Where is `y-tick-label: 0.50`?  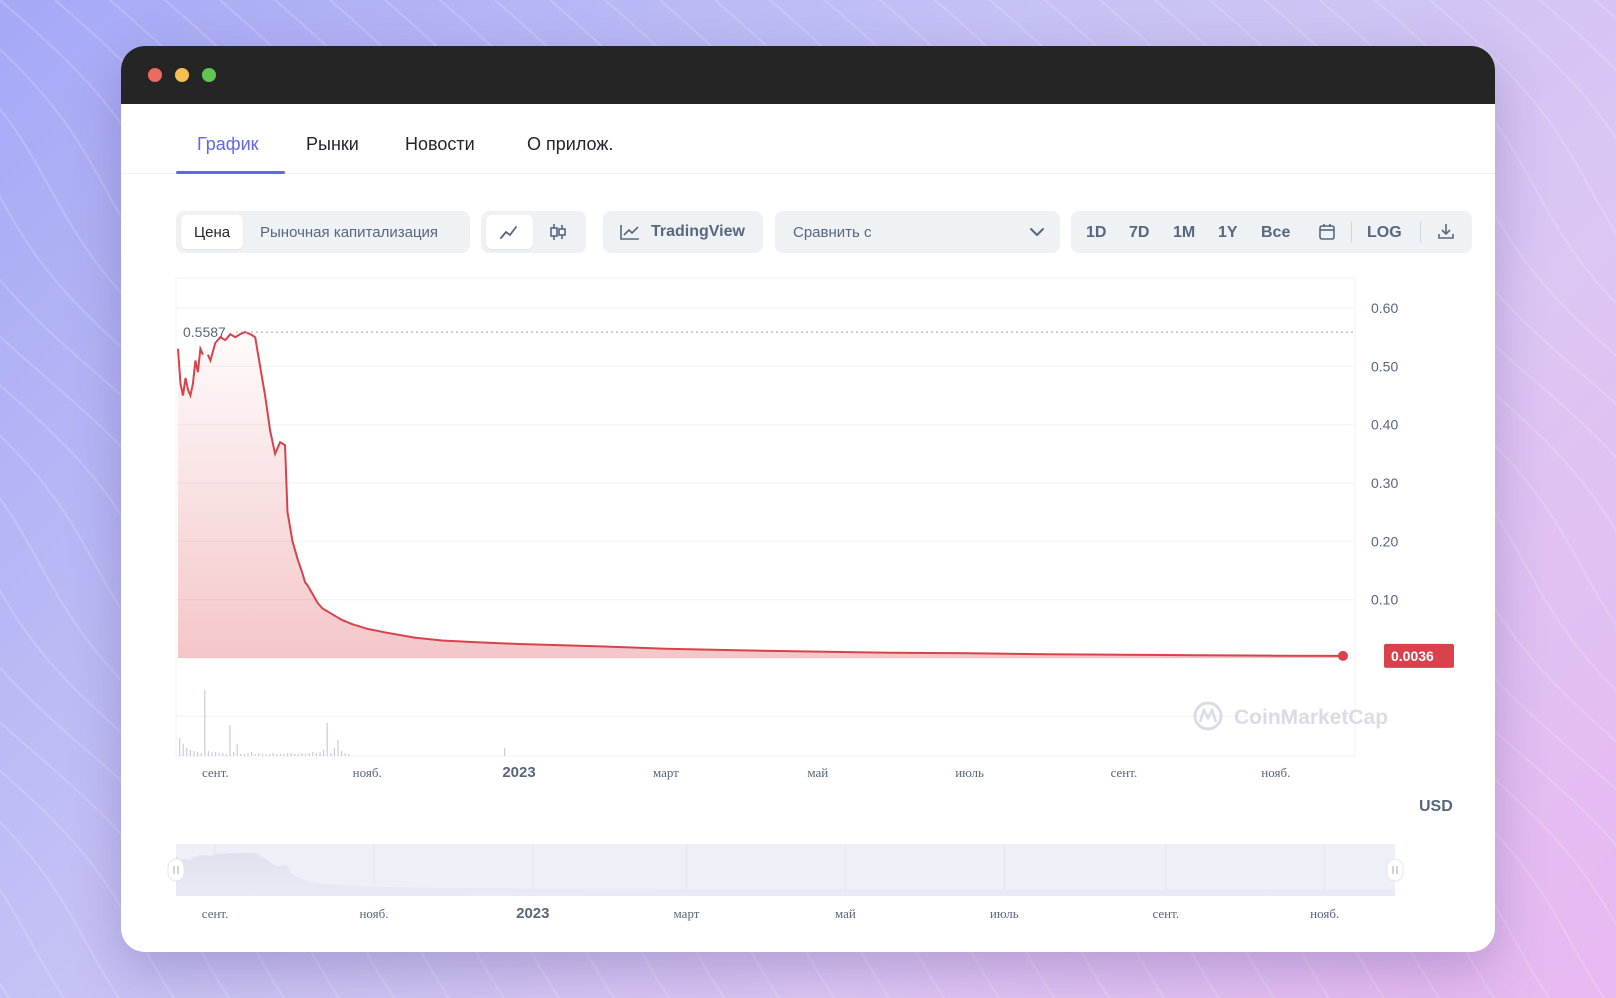
y-tick-label: 0.50 is located at coordinates (1384, 366).